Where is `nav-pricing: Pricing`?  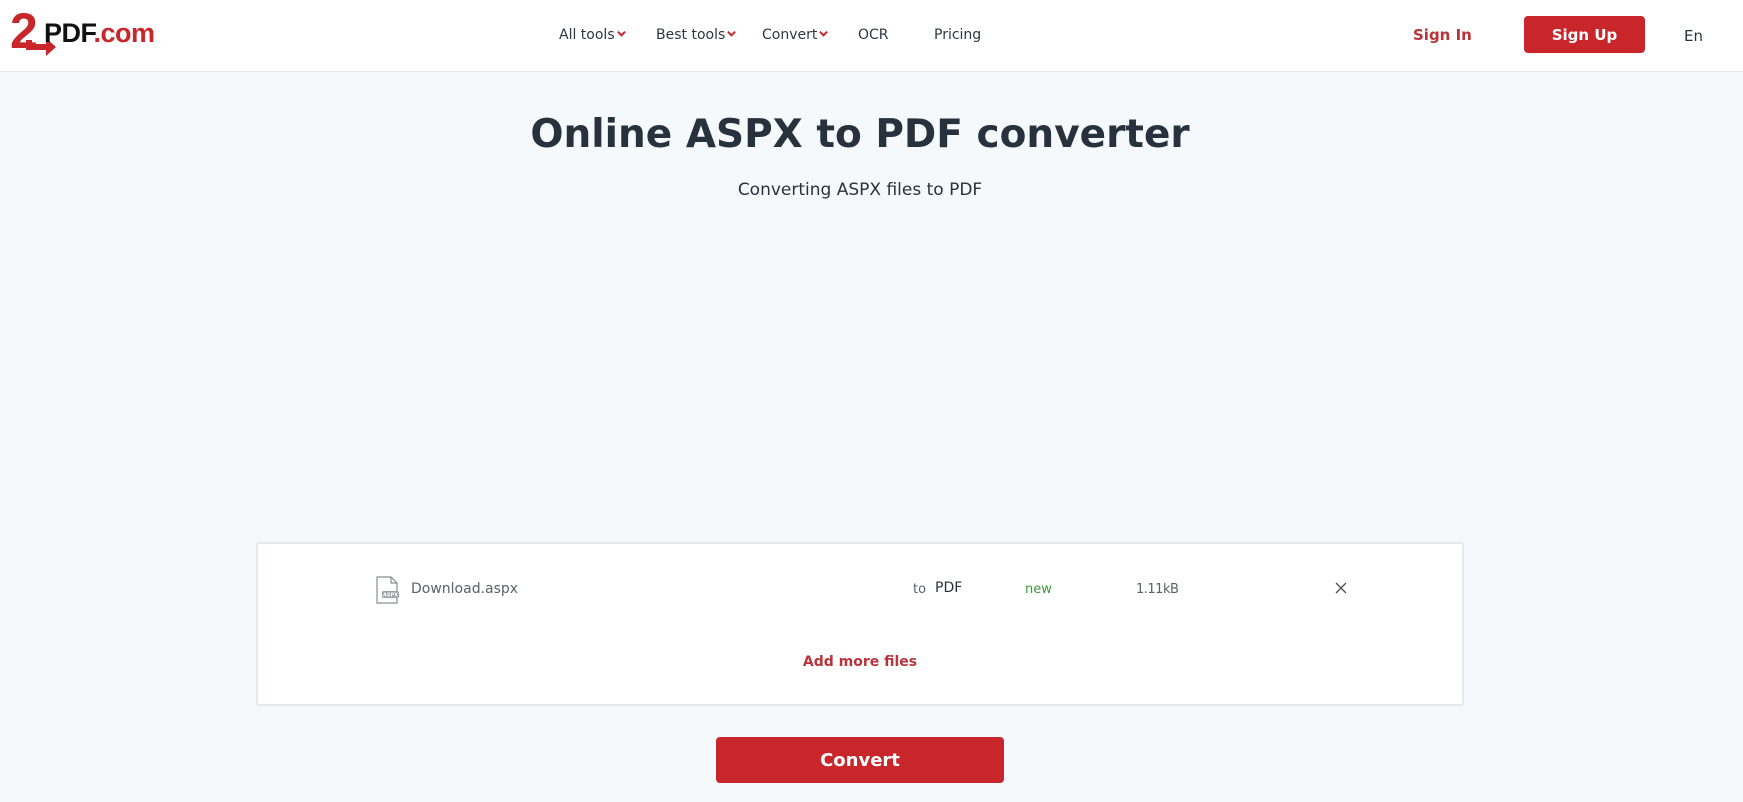
nav-pricing: Pricing is located at coordinates (957, 35).